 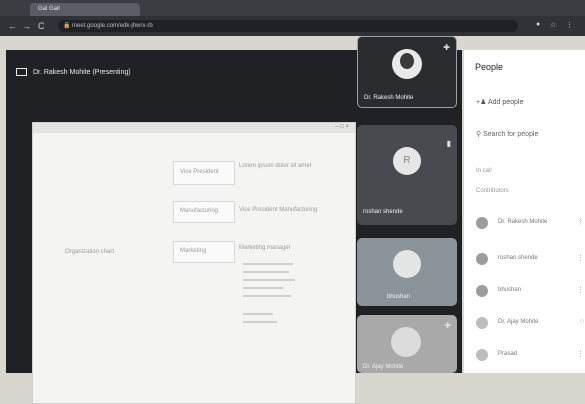 I want to click on shared-box-3: Marketing, so click(x=204, y=252).